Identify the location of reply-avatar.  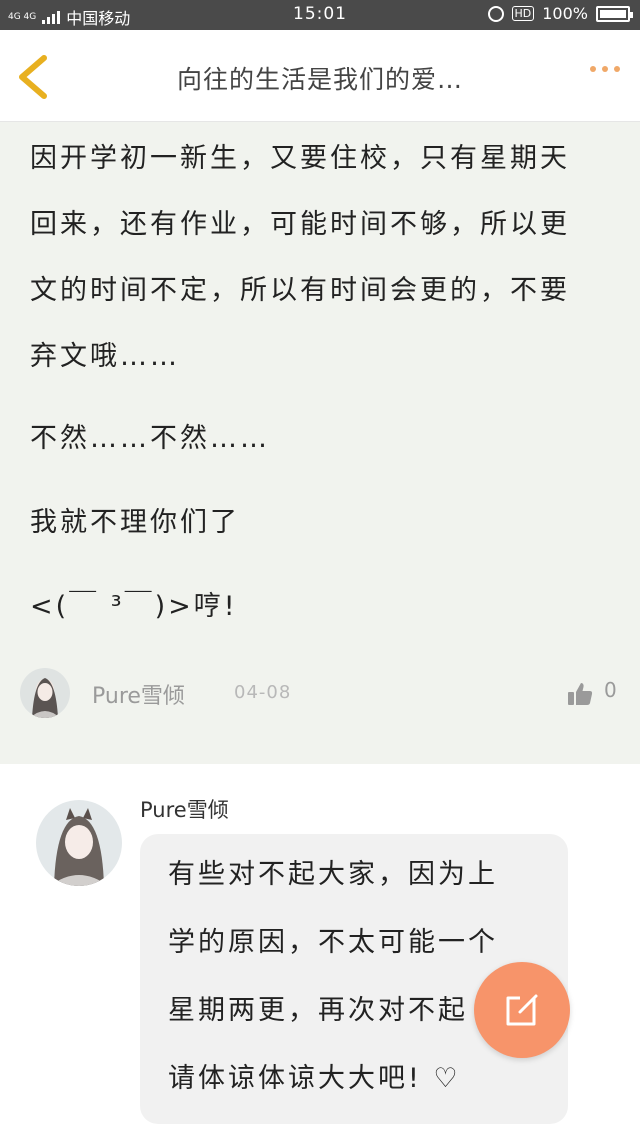
(79, 843).